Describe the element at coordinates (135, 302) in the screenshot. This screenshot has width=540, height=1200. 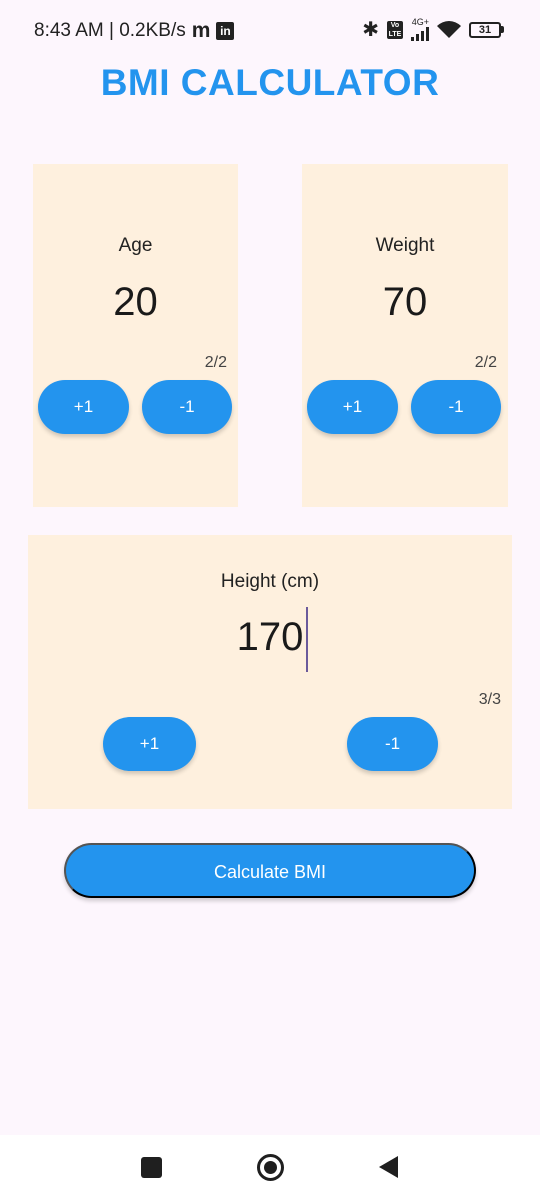
I see `age-value: 20` at that location.